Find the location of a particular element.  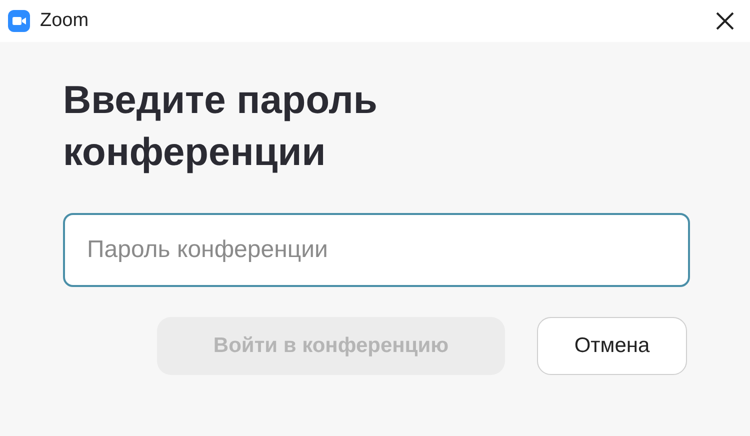

password-field: Пароль конференции is located at coordinates (376, 250).